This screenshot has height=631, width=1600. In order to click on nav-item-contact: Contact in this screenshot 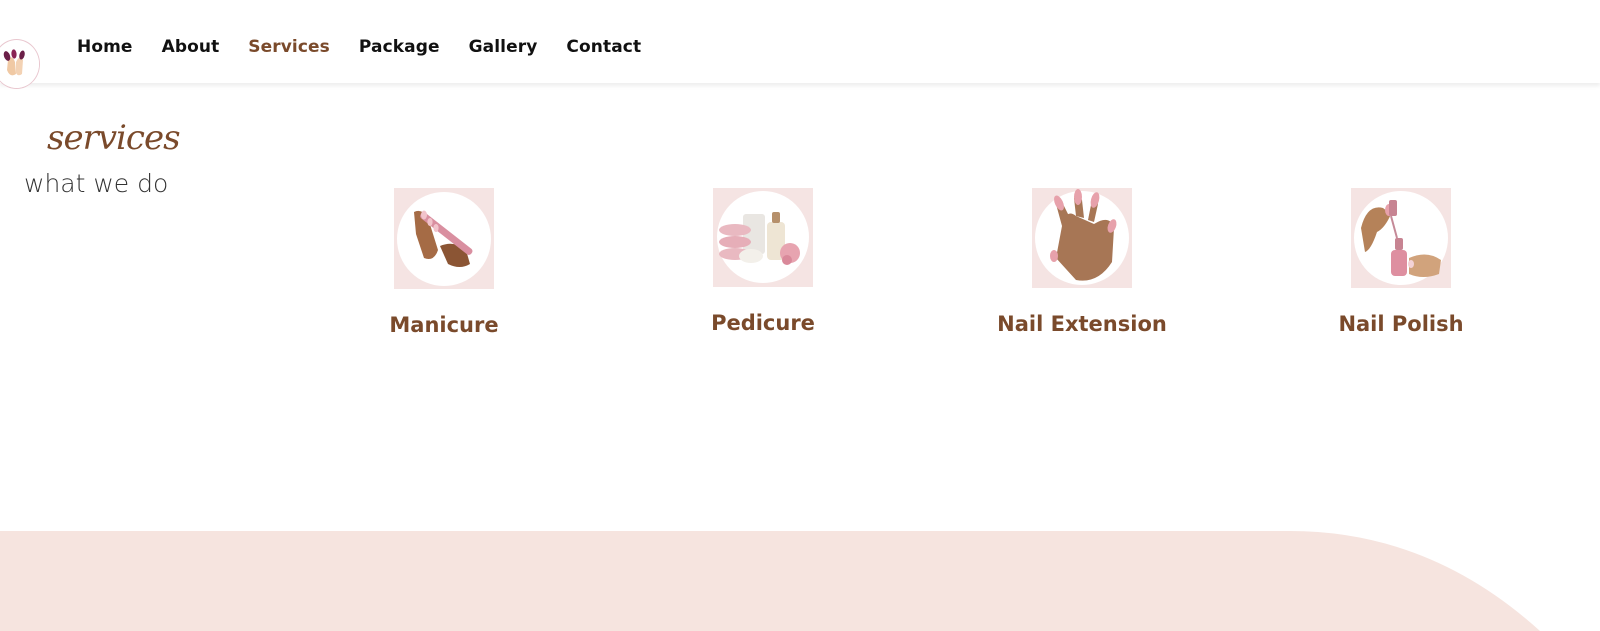, I will do `click(603, 47)`.